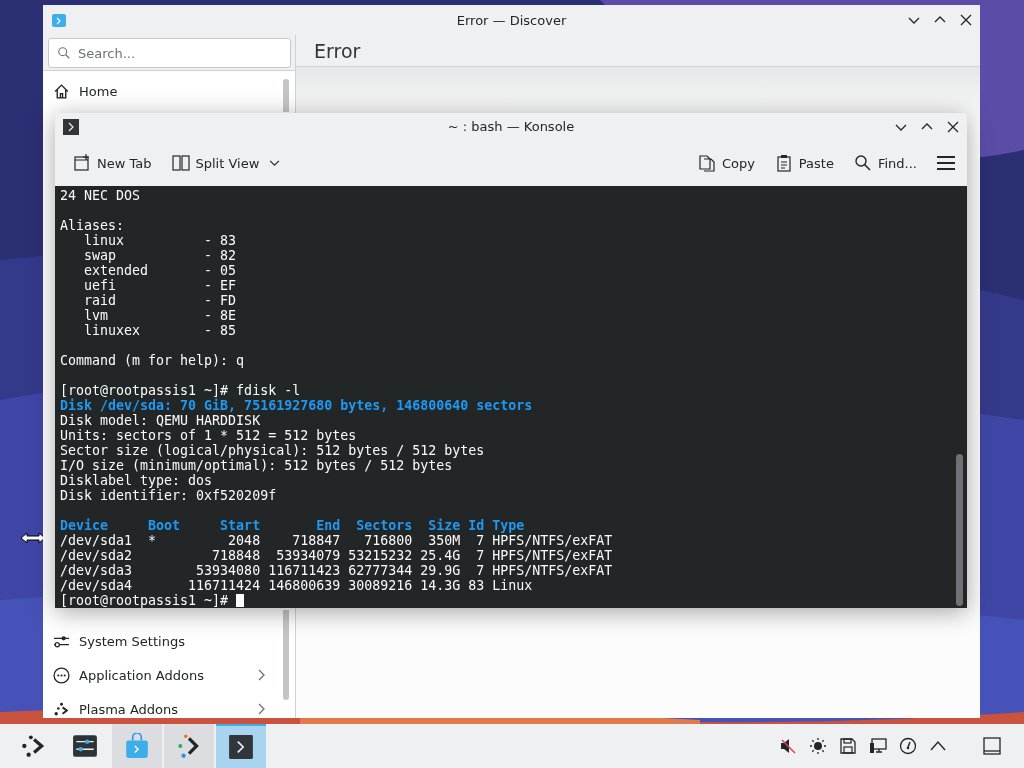 This screenshot has width=1024, height=768. What do you see at coordinates (33, 746) in the screenshot?
I see `launcher-icon` at bounding box center [33, 746].